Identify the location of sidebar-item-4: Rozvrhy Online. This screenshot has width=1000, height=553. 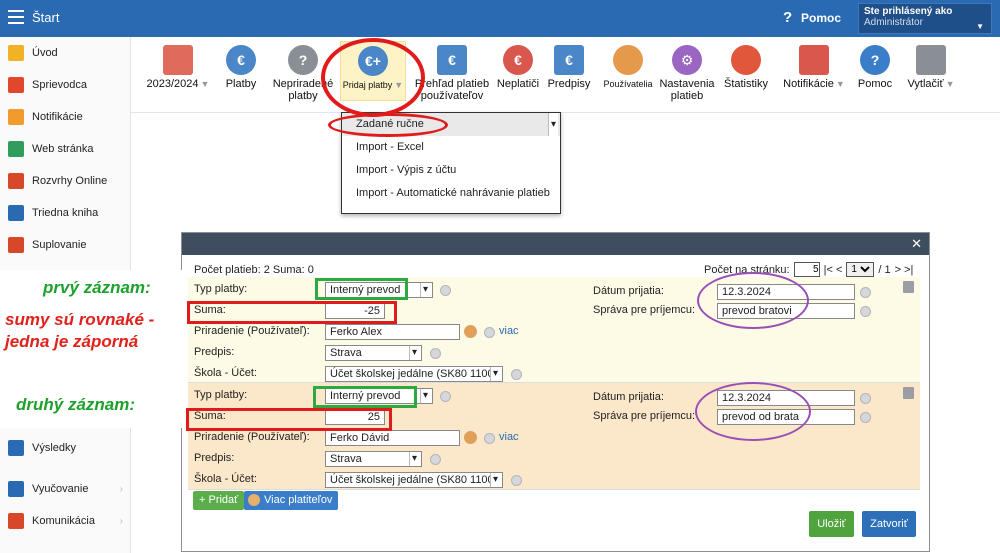
(65, 181).